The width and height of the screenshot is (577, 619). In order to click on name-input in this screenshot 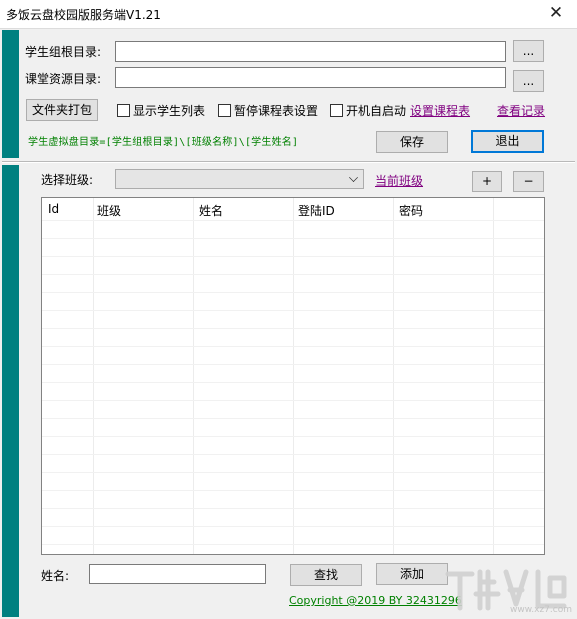, I will do `click(177, 574)`.